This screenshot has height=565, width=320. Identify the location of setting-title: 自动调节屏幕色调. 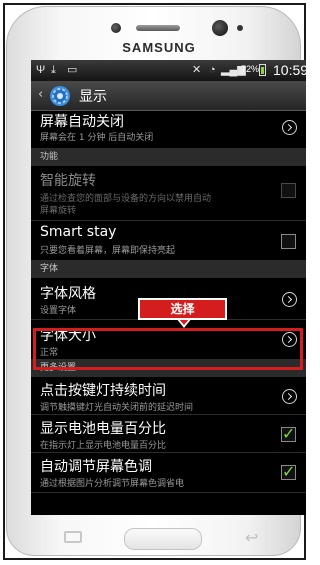
(96, 467).